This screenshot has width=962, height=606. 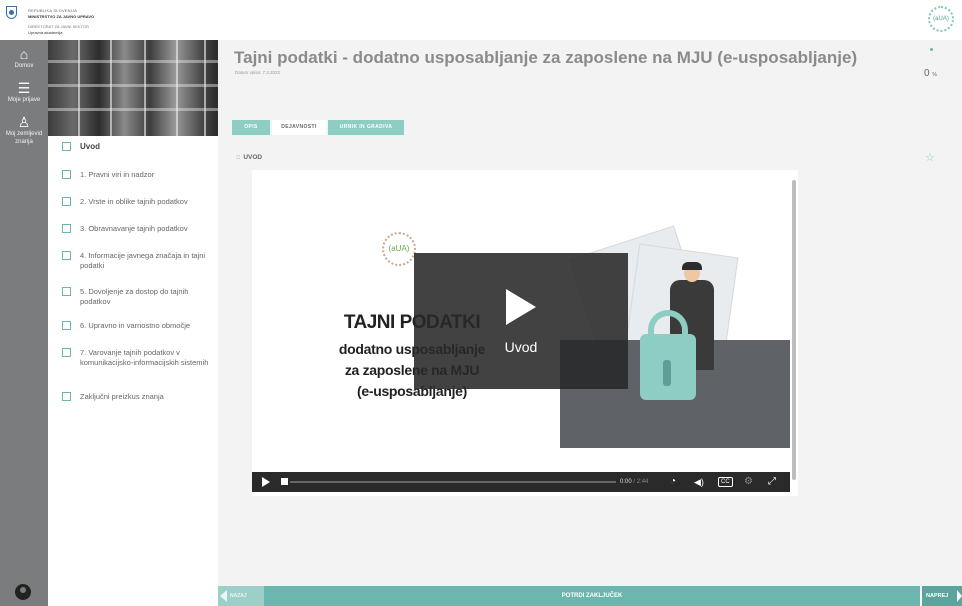 I want to click on keyhole-icon, so click(x=667, y=373).